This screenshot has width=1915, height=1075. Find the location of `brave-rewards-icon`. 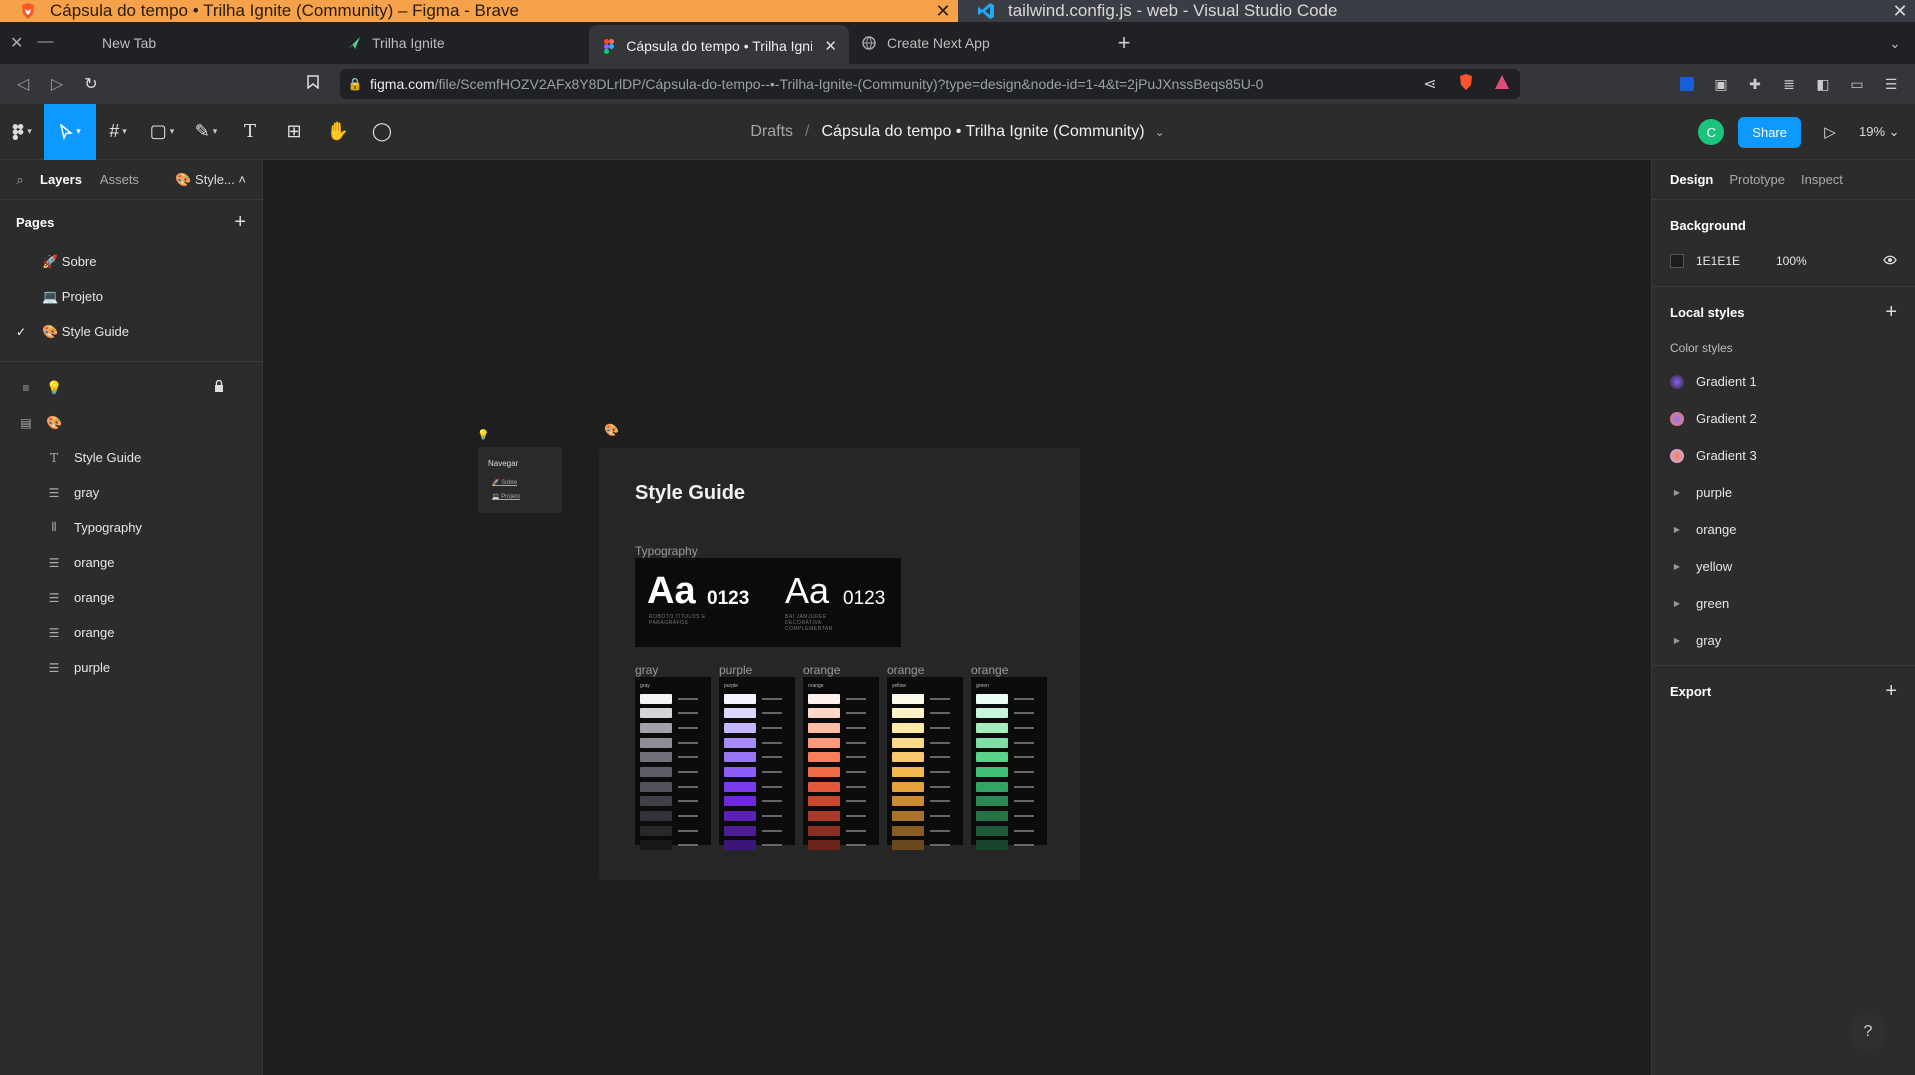

brave-rewards-icon is located at coordinates (1502, 84).